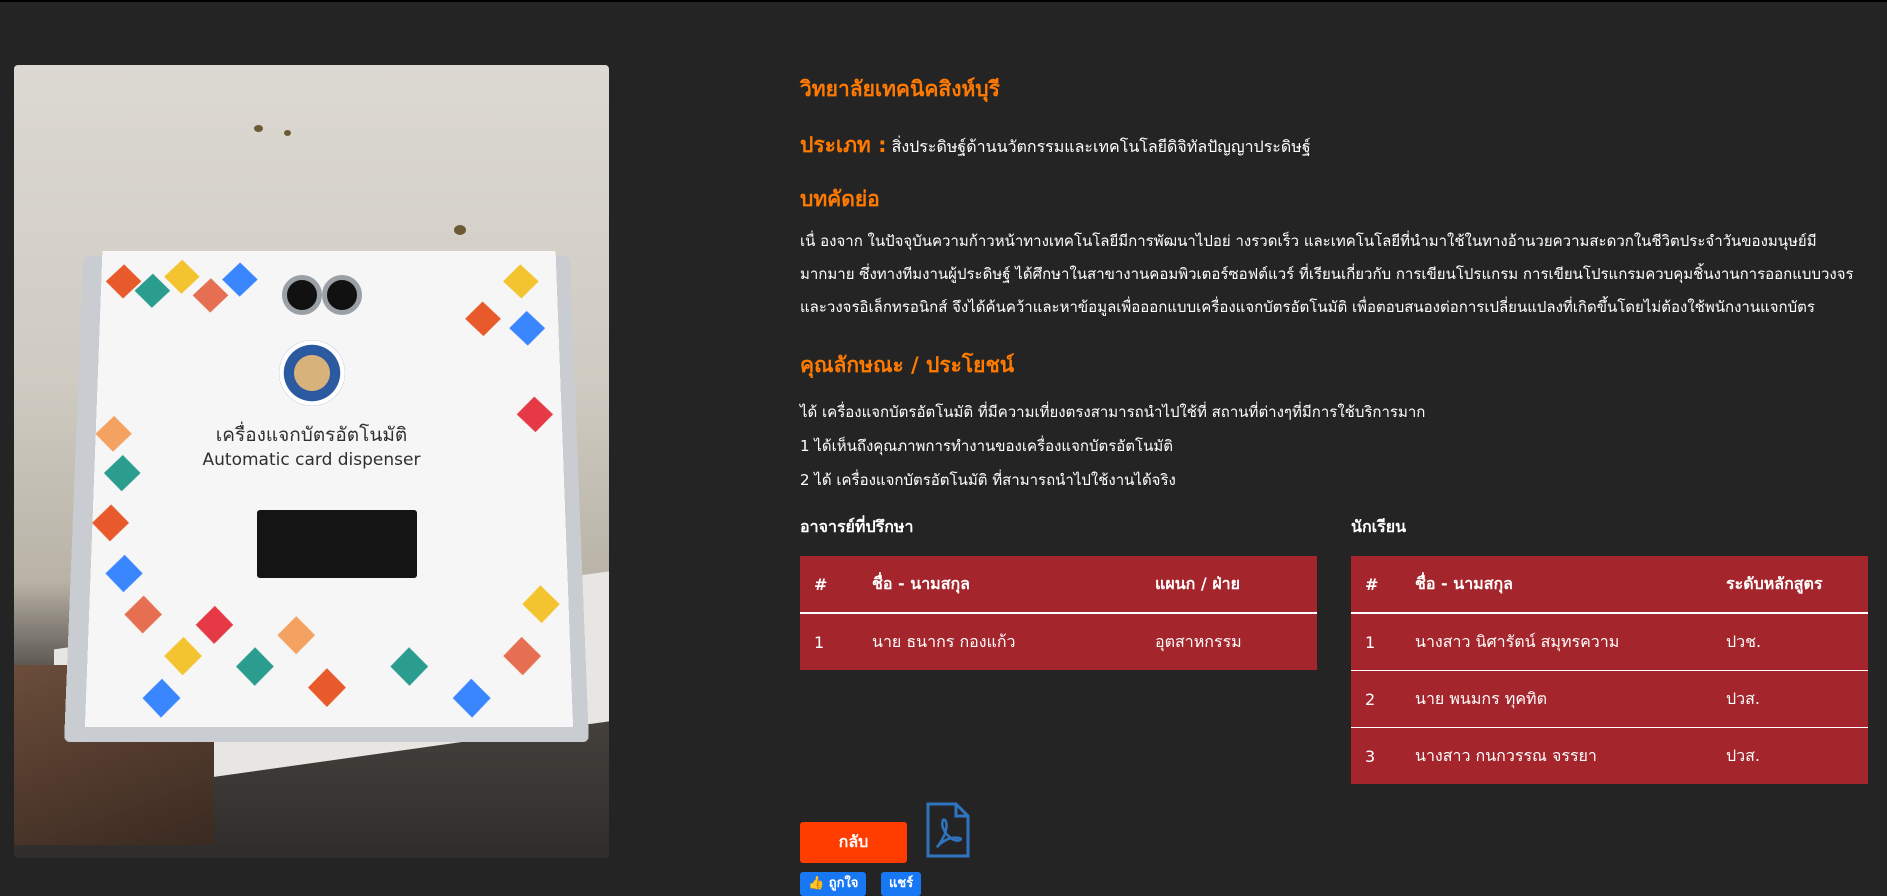  Describe the element at coordinates (329, 488) in the screenshot. I see `dispenser-label` at that location.